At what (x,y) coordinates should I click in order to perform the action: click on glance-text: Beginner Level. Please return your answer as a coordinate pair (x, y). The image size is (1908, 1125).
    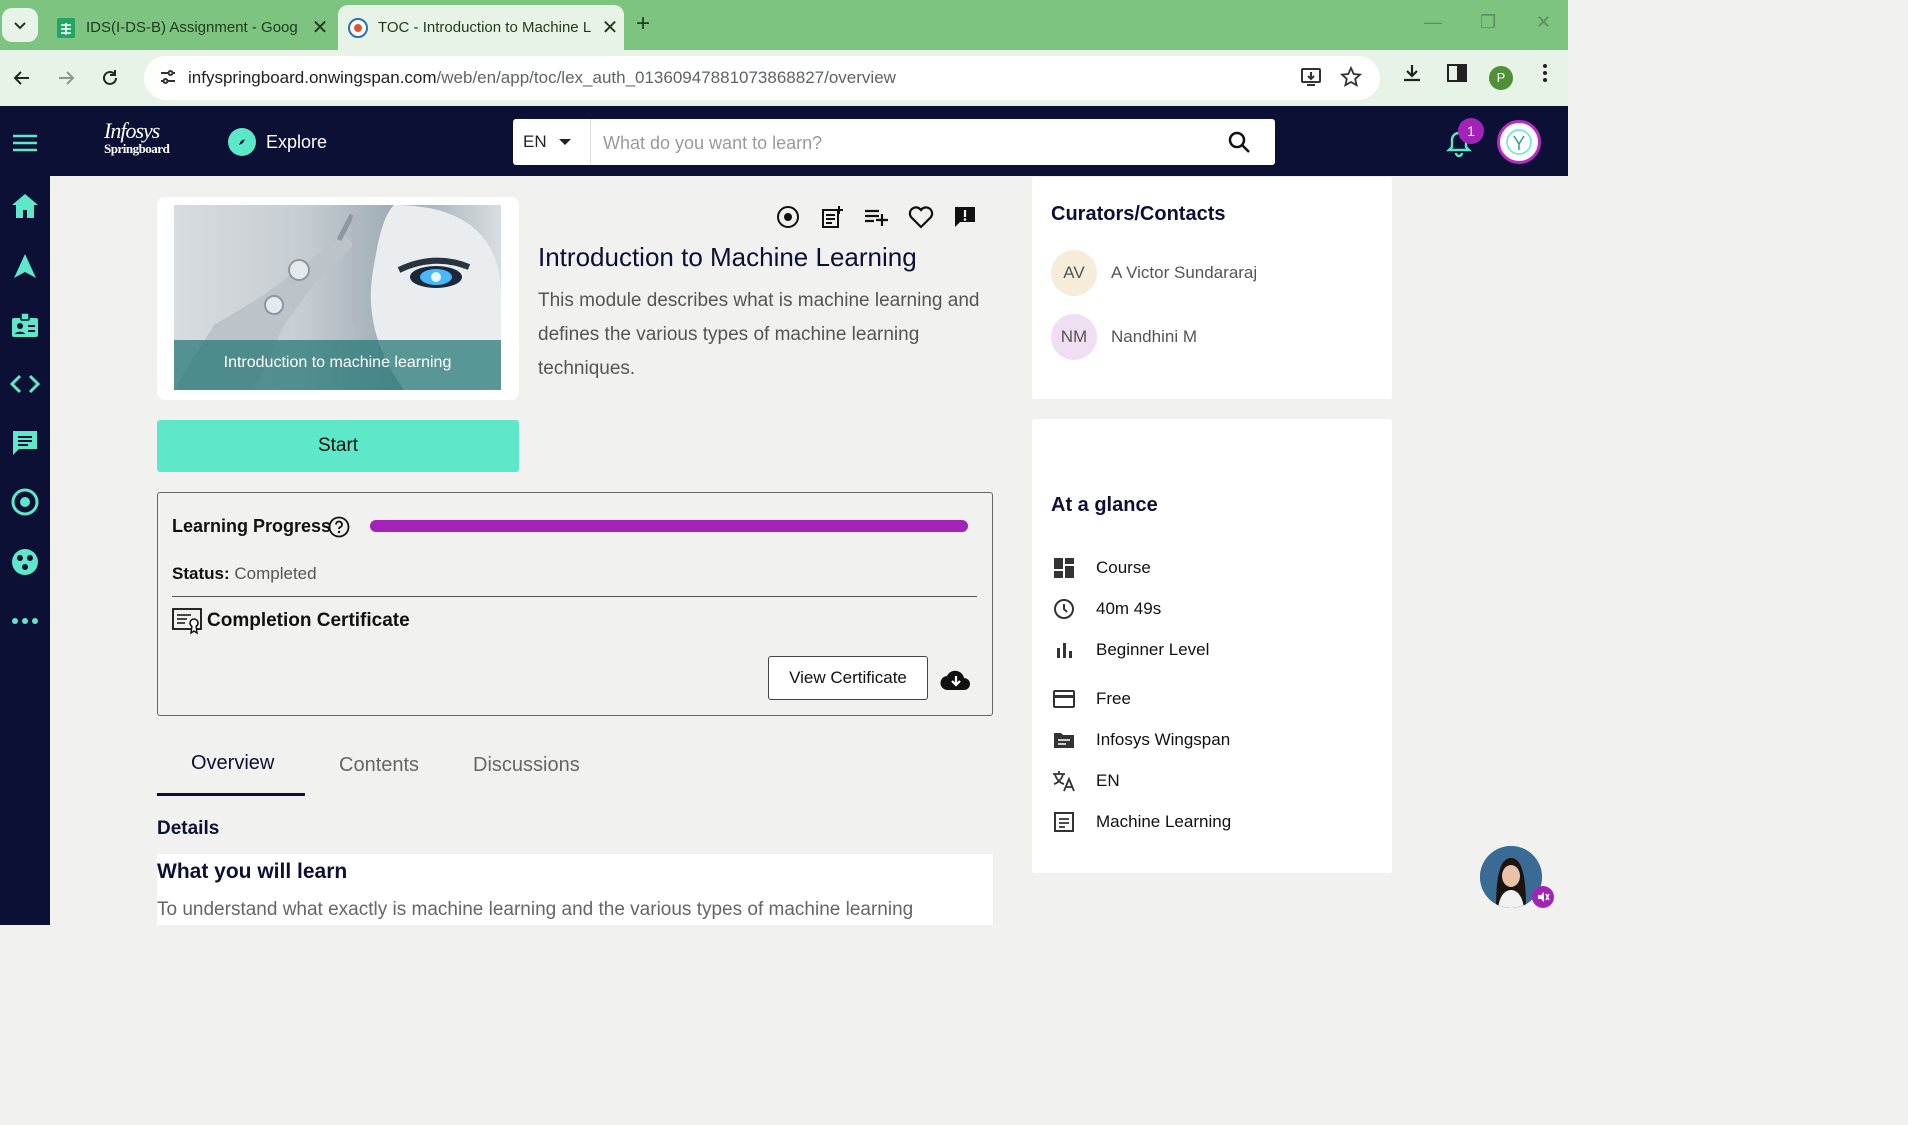
    Looking at the image, I should click on (1153, 649).